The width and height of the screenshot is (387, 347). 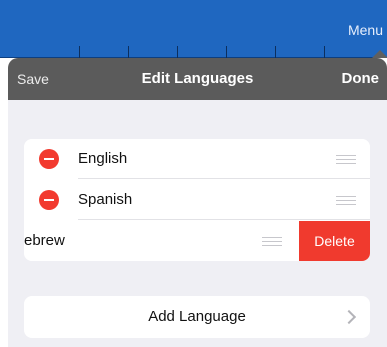 What do you see at coordinates (361, 79) in the screenshot?
I see `done-button: Done` at bounding box center [361, 79].